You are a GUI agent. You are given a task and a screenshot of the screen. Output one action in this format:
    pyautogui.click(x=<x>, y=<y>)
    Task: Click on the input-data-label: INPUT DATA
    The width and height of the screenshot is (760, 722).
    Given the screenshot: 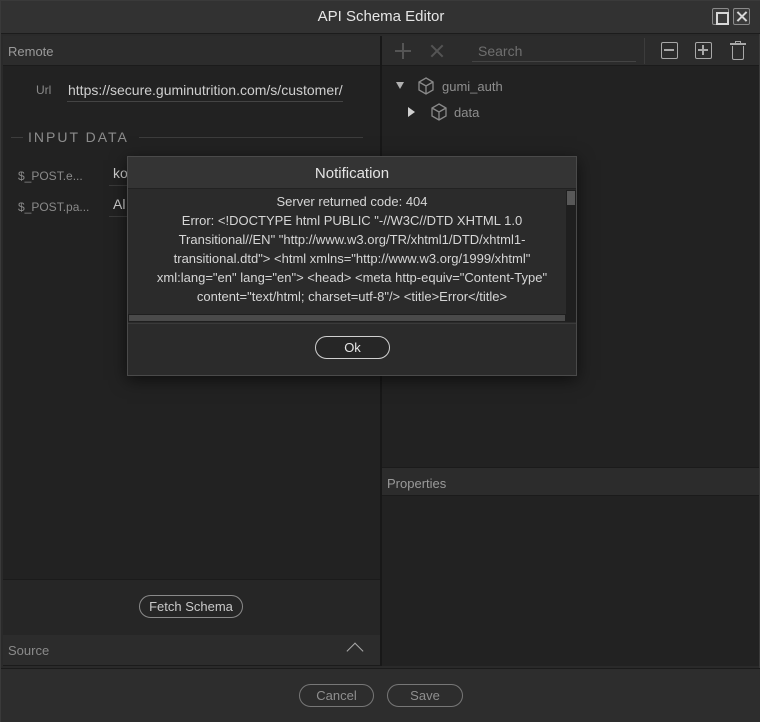 What is the action you would take?
    pyautogui.click(x=78, y=137)
    